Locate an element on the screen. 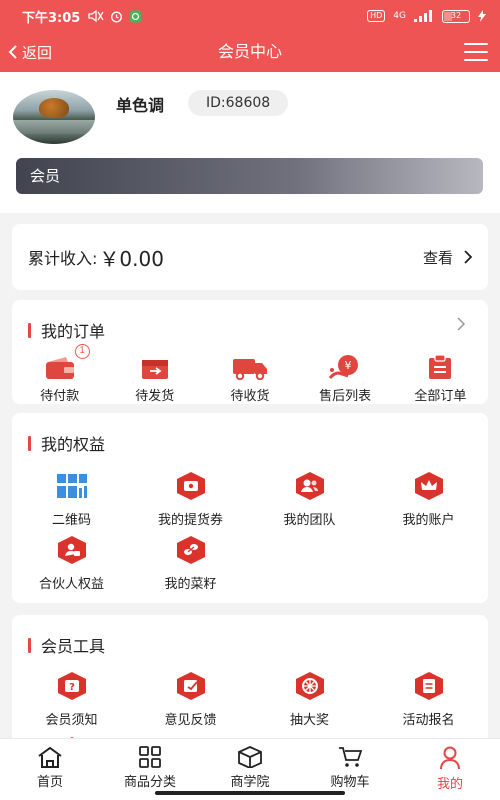 This screenshot has width=500, height=800. mute-icon is located at coordinates (96, 16).